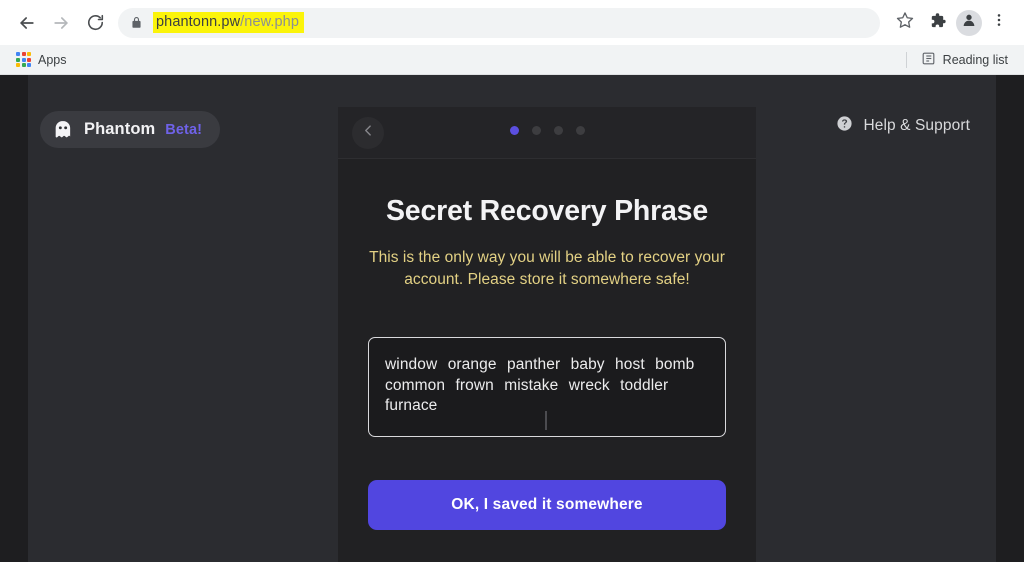 Image resolution: width=1024 pixels, height=562 pixels. I want to click on arrow-right-icon, so click(61, 23).